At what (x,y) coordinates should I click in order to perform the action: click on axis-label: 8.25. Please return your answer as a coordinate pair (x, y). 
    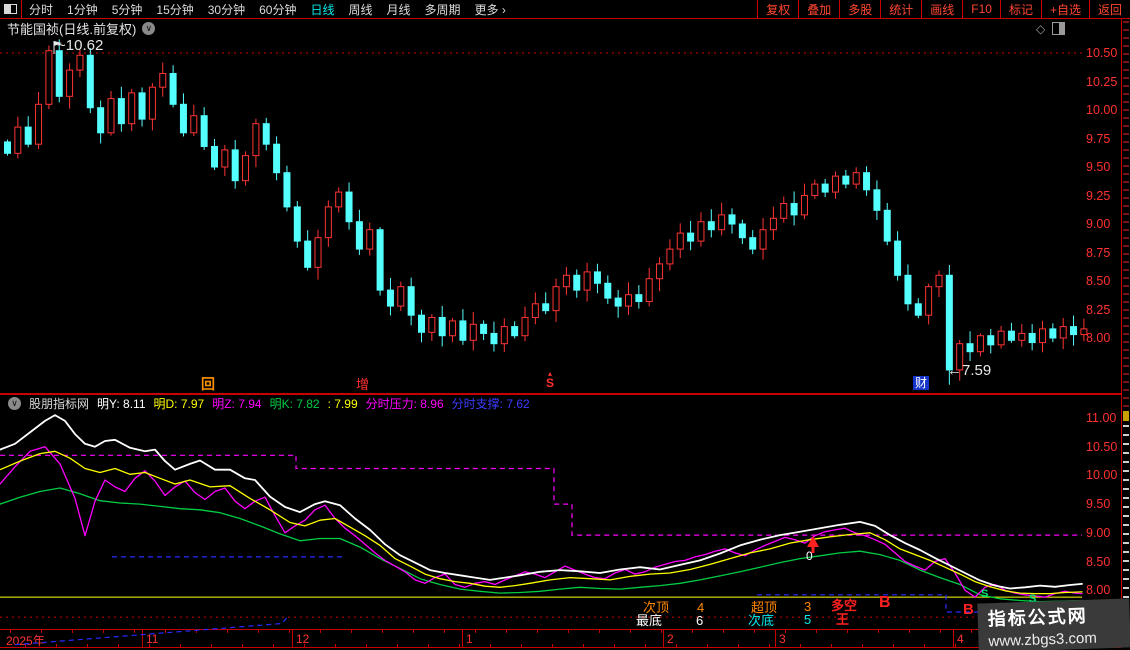
    Looking at the image, I should click on (1098, 309).